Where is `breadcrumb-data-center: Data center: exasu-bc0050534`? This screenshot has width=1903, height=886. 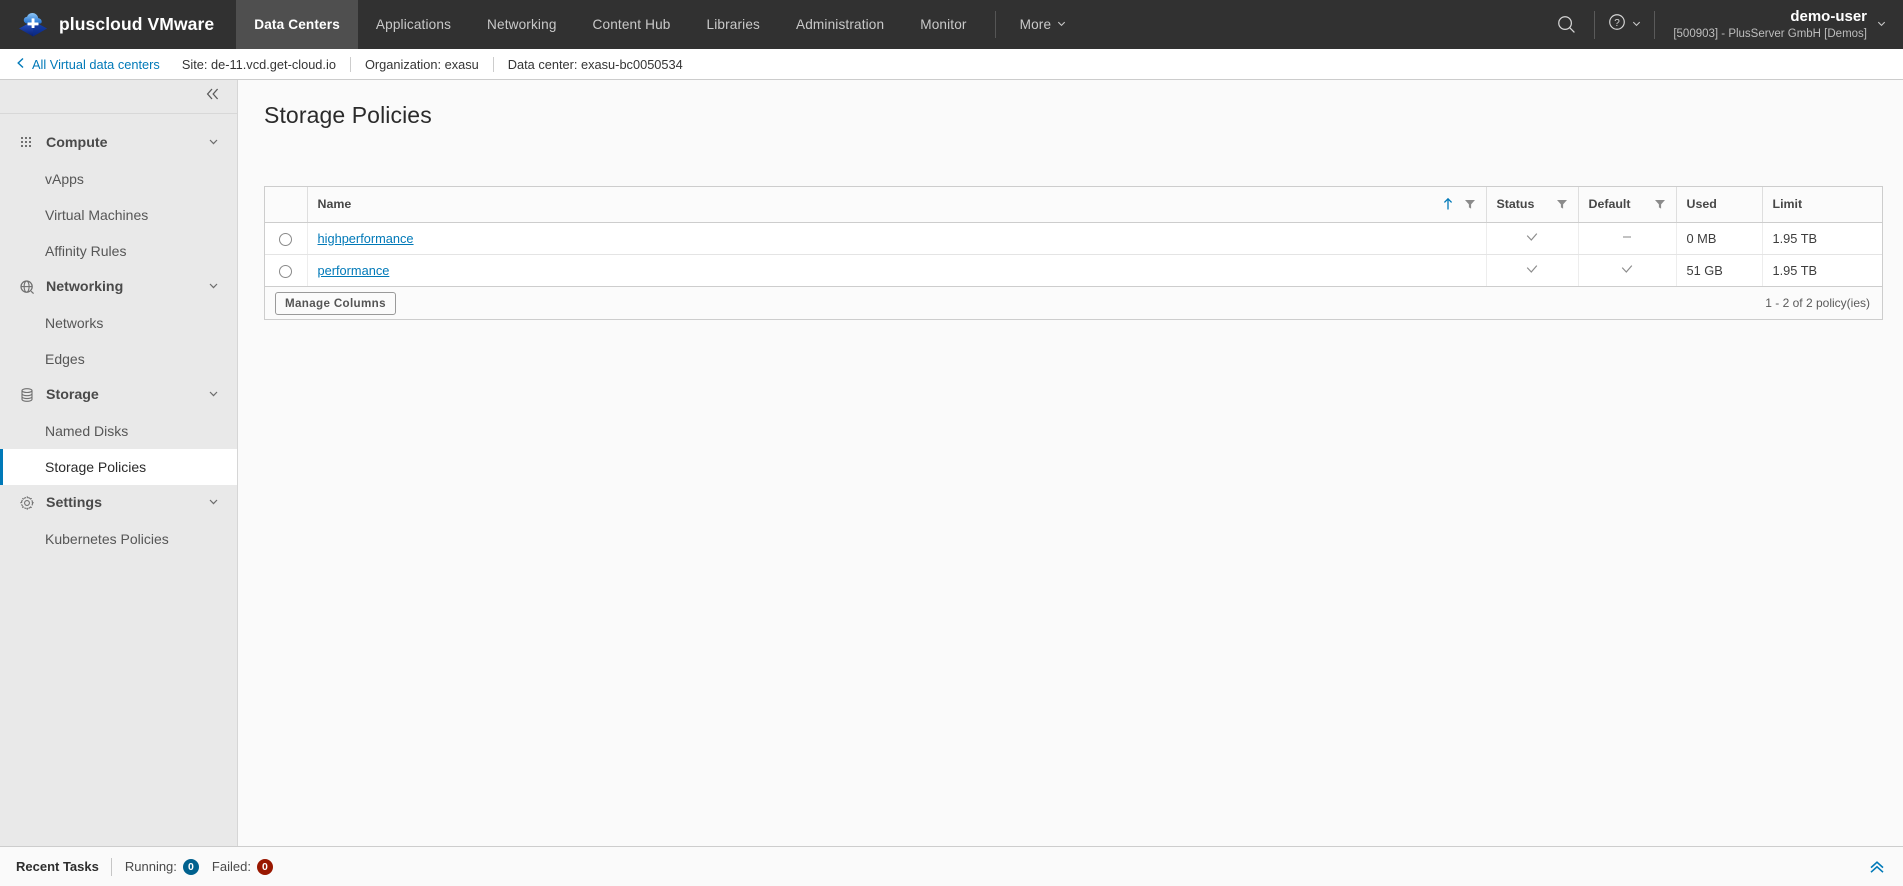 breadcrumb-data-center: Data center: exasu-bc0050534 is located at coordinates (594, 64).